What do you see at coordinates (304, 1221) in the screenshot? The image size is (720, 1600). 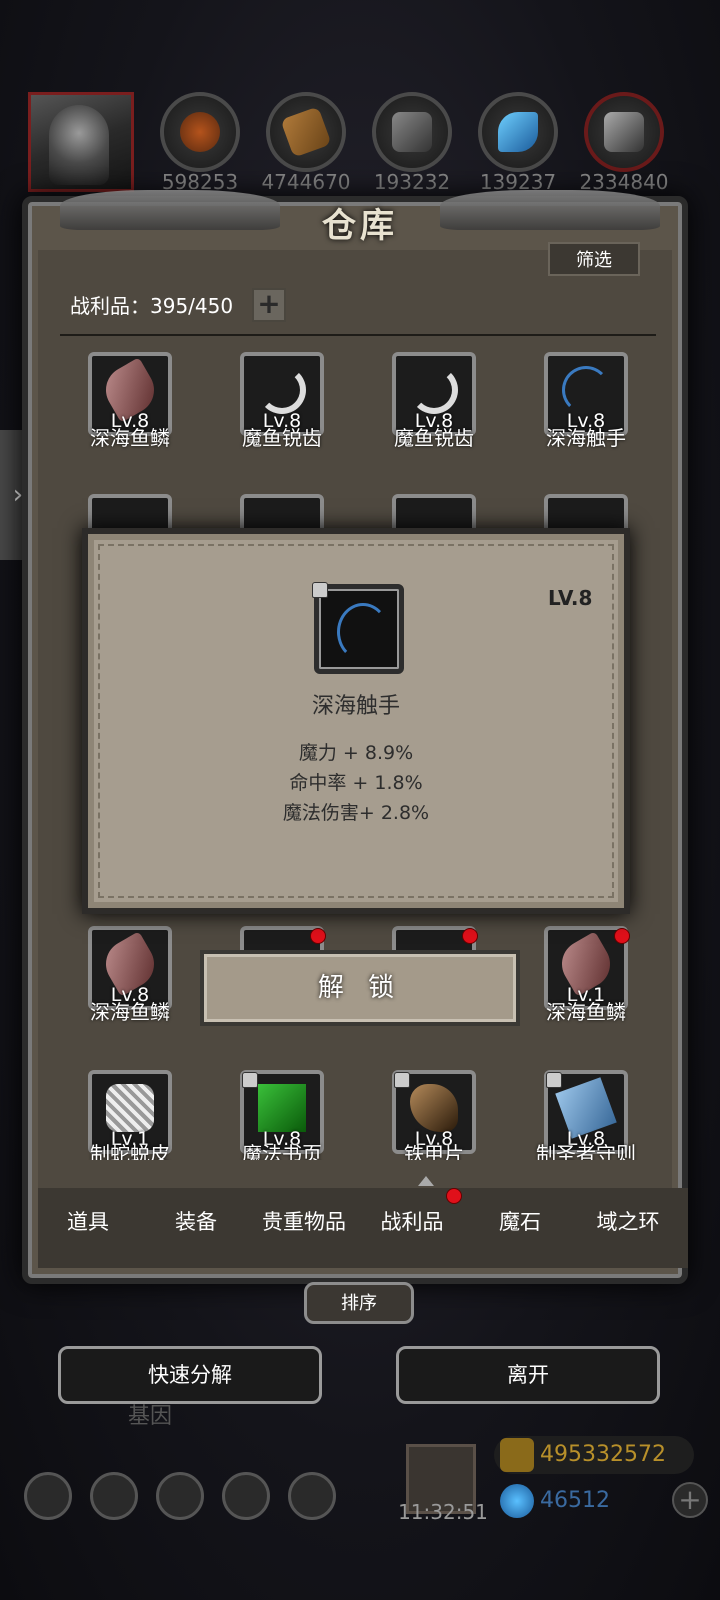 I see `tab-valuables: 贵重物品` at bounding box center [304, 1221].